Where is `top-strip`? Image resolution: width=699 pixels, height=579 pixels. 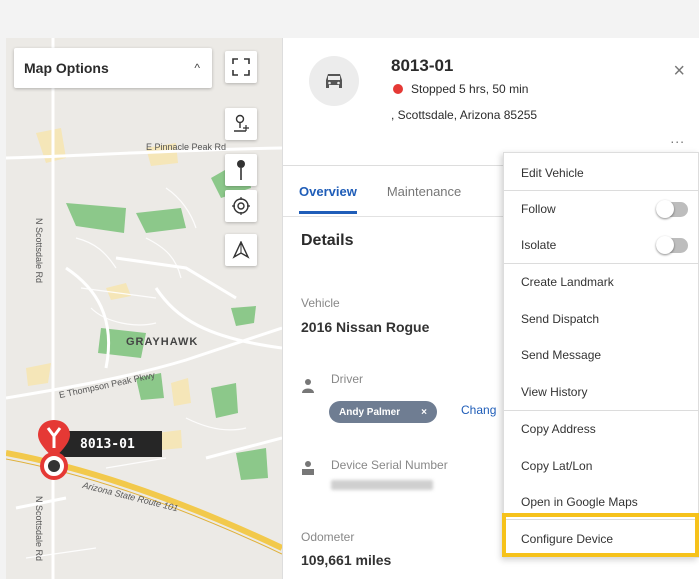 top-strip is located at coordinates (349, 19).